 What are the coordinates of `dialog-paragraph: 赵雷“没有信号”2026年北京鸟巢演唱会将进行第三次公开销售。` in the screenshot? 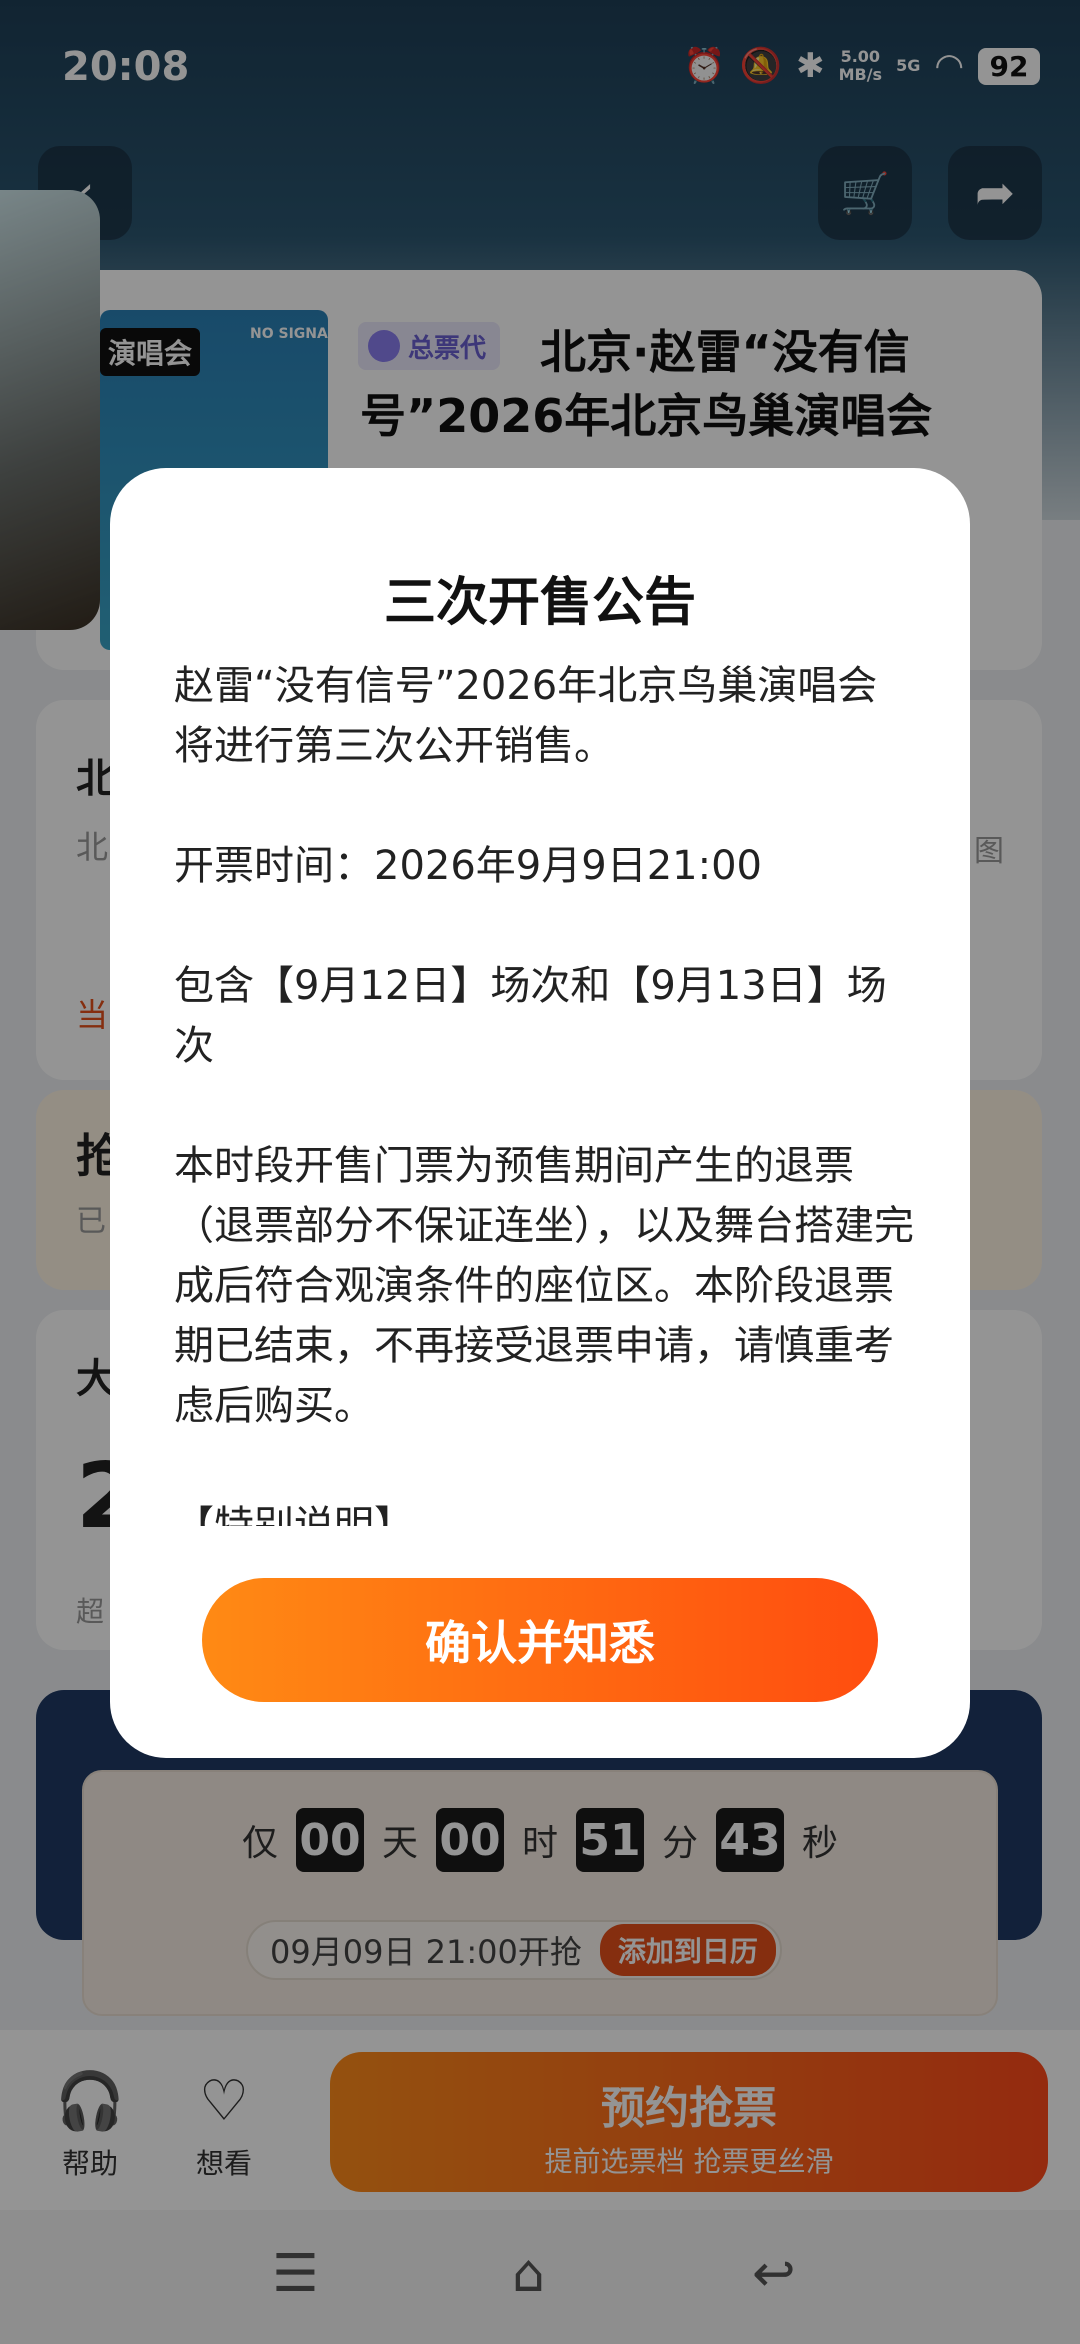 It's located at (526, 716).